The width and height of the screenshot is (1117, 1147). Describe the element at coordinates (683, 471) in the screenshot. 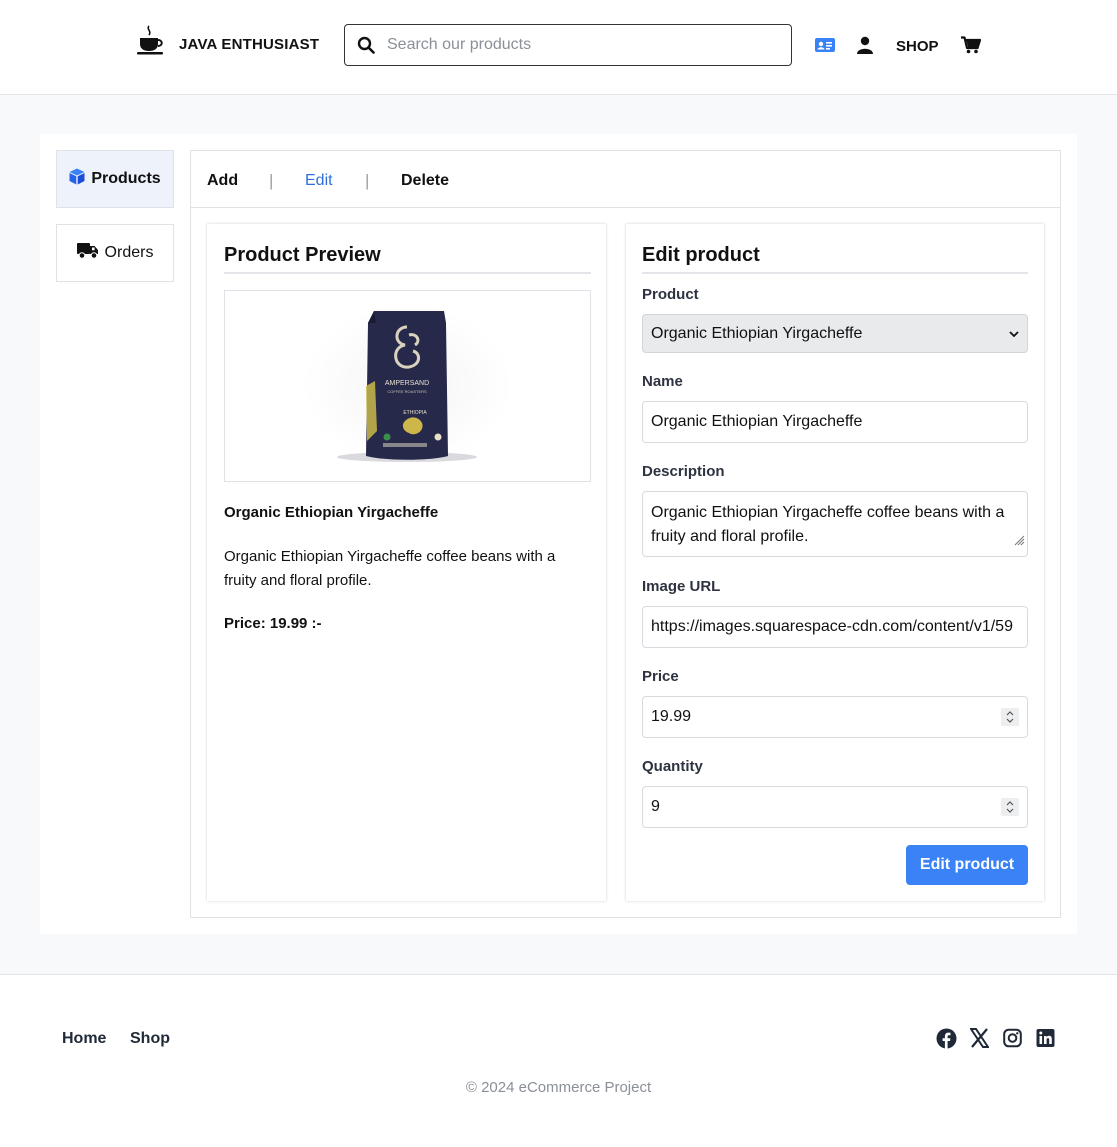

I see `description-label: Description` at that location.